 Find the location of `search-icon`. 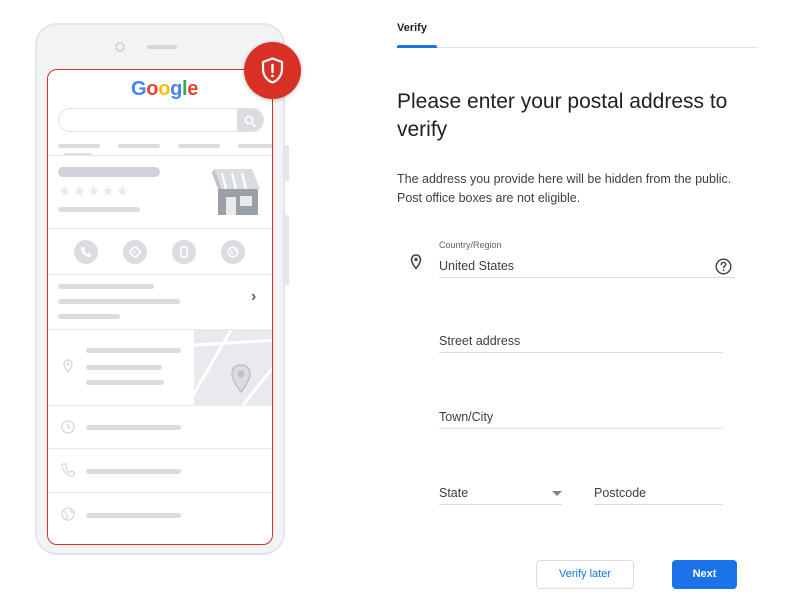

search-icon is located at coordinates (250, 121).